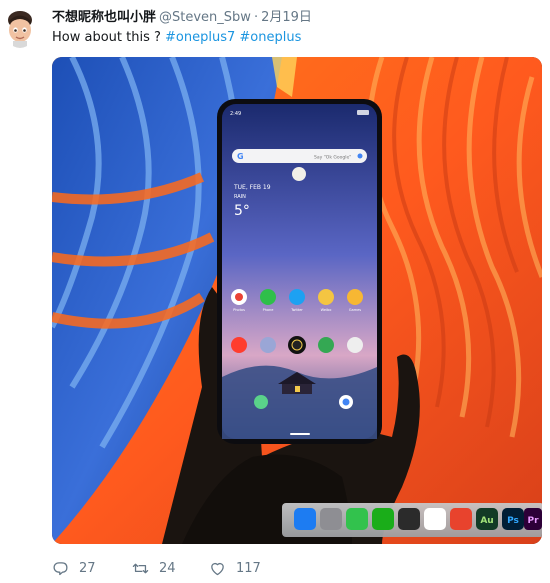  Describe the element at coordinates (252, 187) in the screenshot. I see `phone-date: TUE, FEB 19` at that location.